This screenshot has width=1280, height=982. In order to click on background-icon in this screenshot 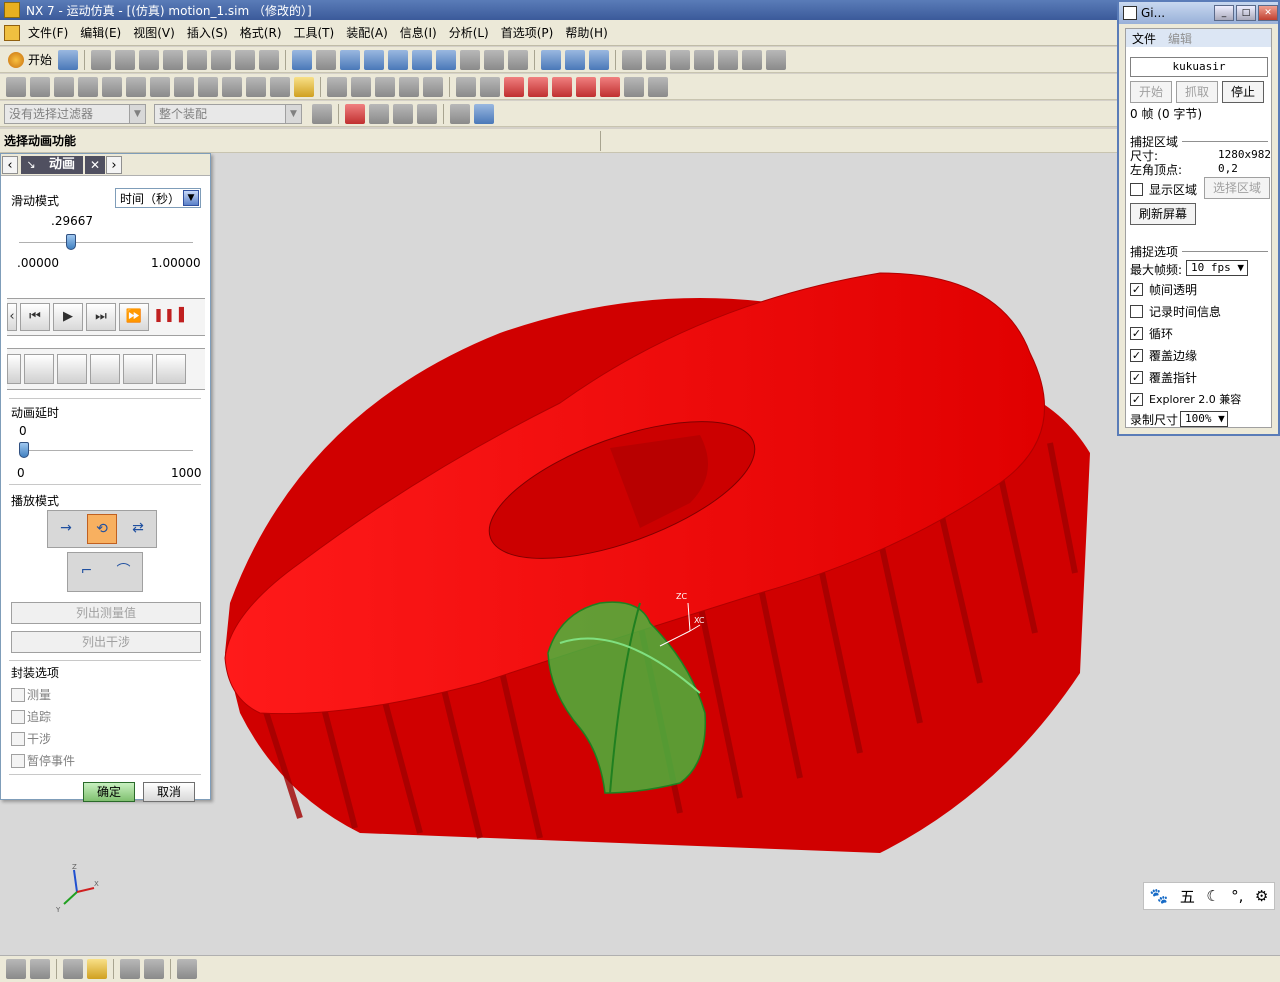, I will do `click(518, 59)`.